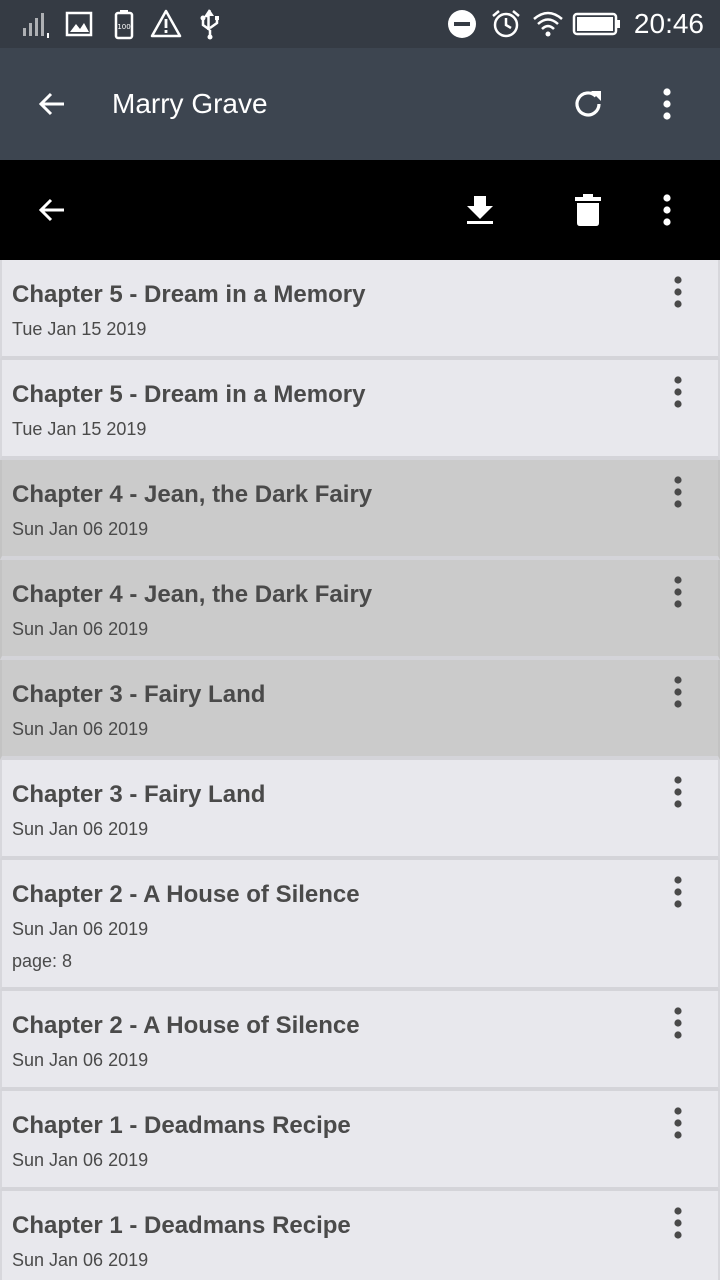  I want to click on battery-saver-icon: 100, so click(124, 24).